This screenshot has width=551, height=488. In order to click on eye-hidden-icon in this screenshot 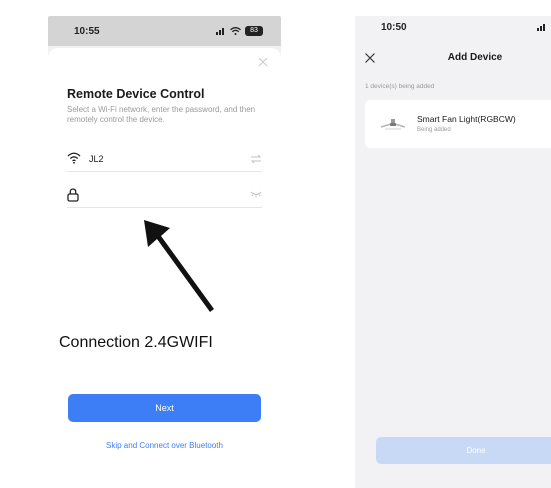, I will do `click(256, 195)`.